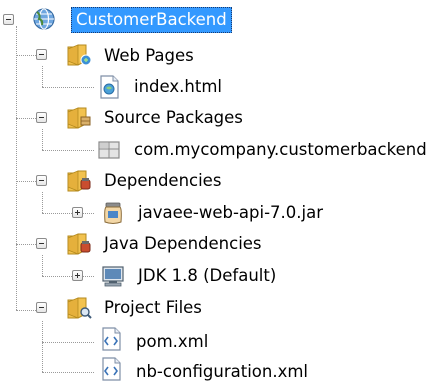 This screenshot has height=384, width=434. I want to click on nb-configuration-xml-label: nb-configuration.xml, so click(222, 371).